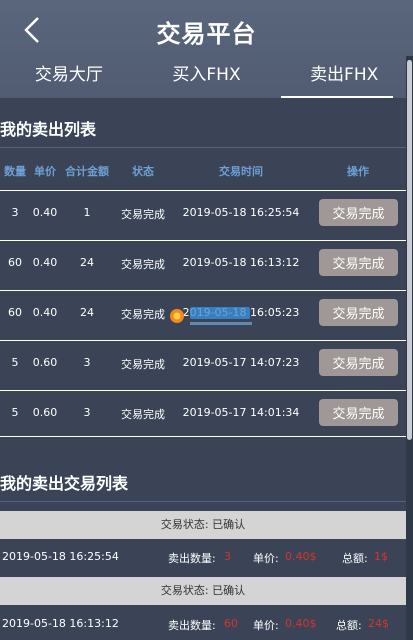 This screenshot has width=413, height=640. What do you see at coordinates (241, 362) in the screenshot?
I see `row-time: 2019-05-17 14:07:23` at bounding box center [241, 362].